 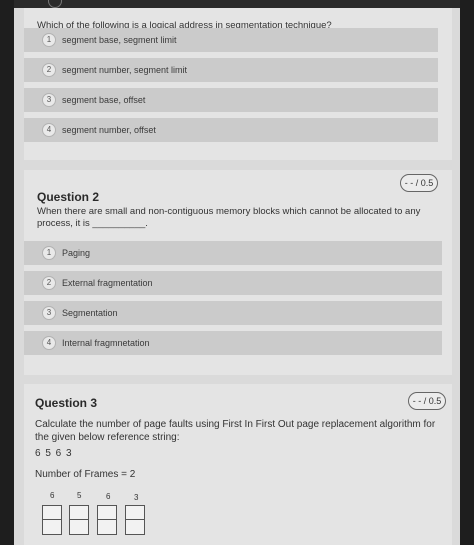 I want to click on option-1: 1 segment base, segment limit, so click(x=231, y=40).